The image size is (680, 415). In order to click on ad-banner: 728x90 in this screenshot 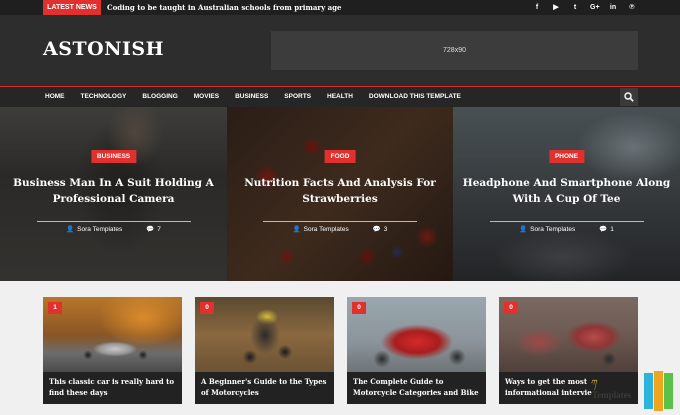, I will do `click(454, 50)`.